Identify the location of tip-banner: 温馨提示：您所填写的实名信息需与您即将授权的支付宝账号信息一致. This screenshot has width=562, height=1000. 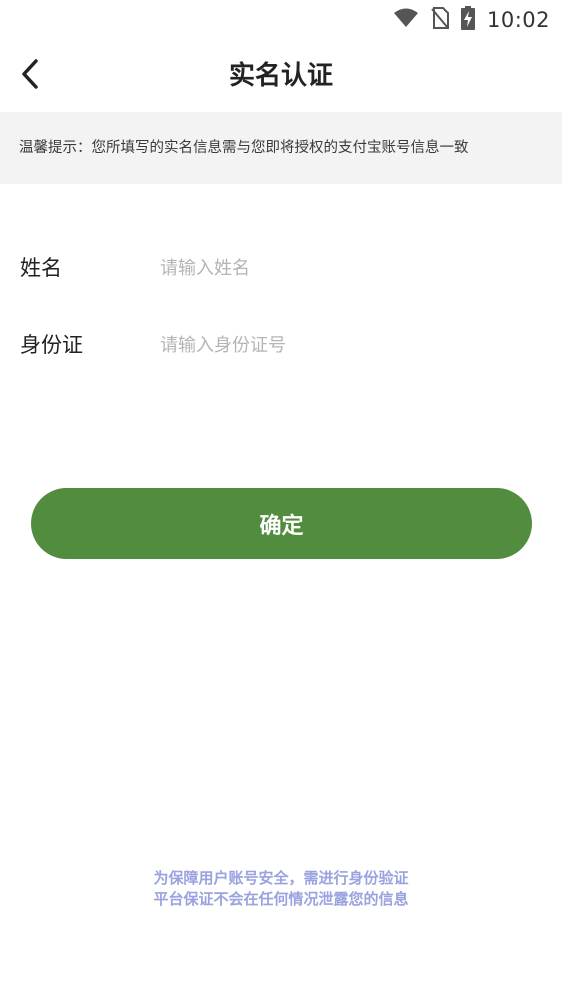
(281, 148).